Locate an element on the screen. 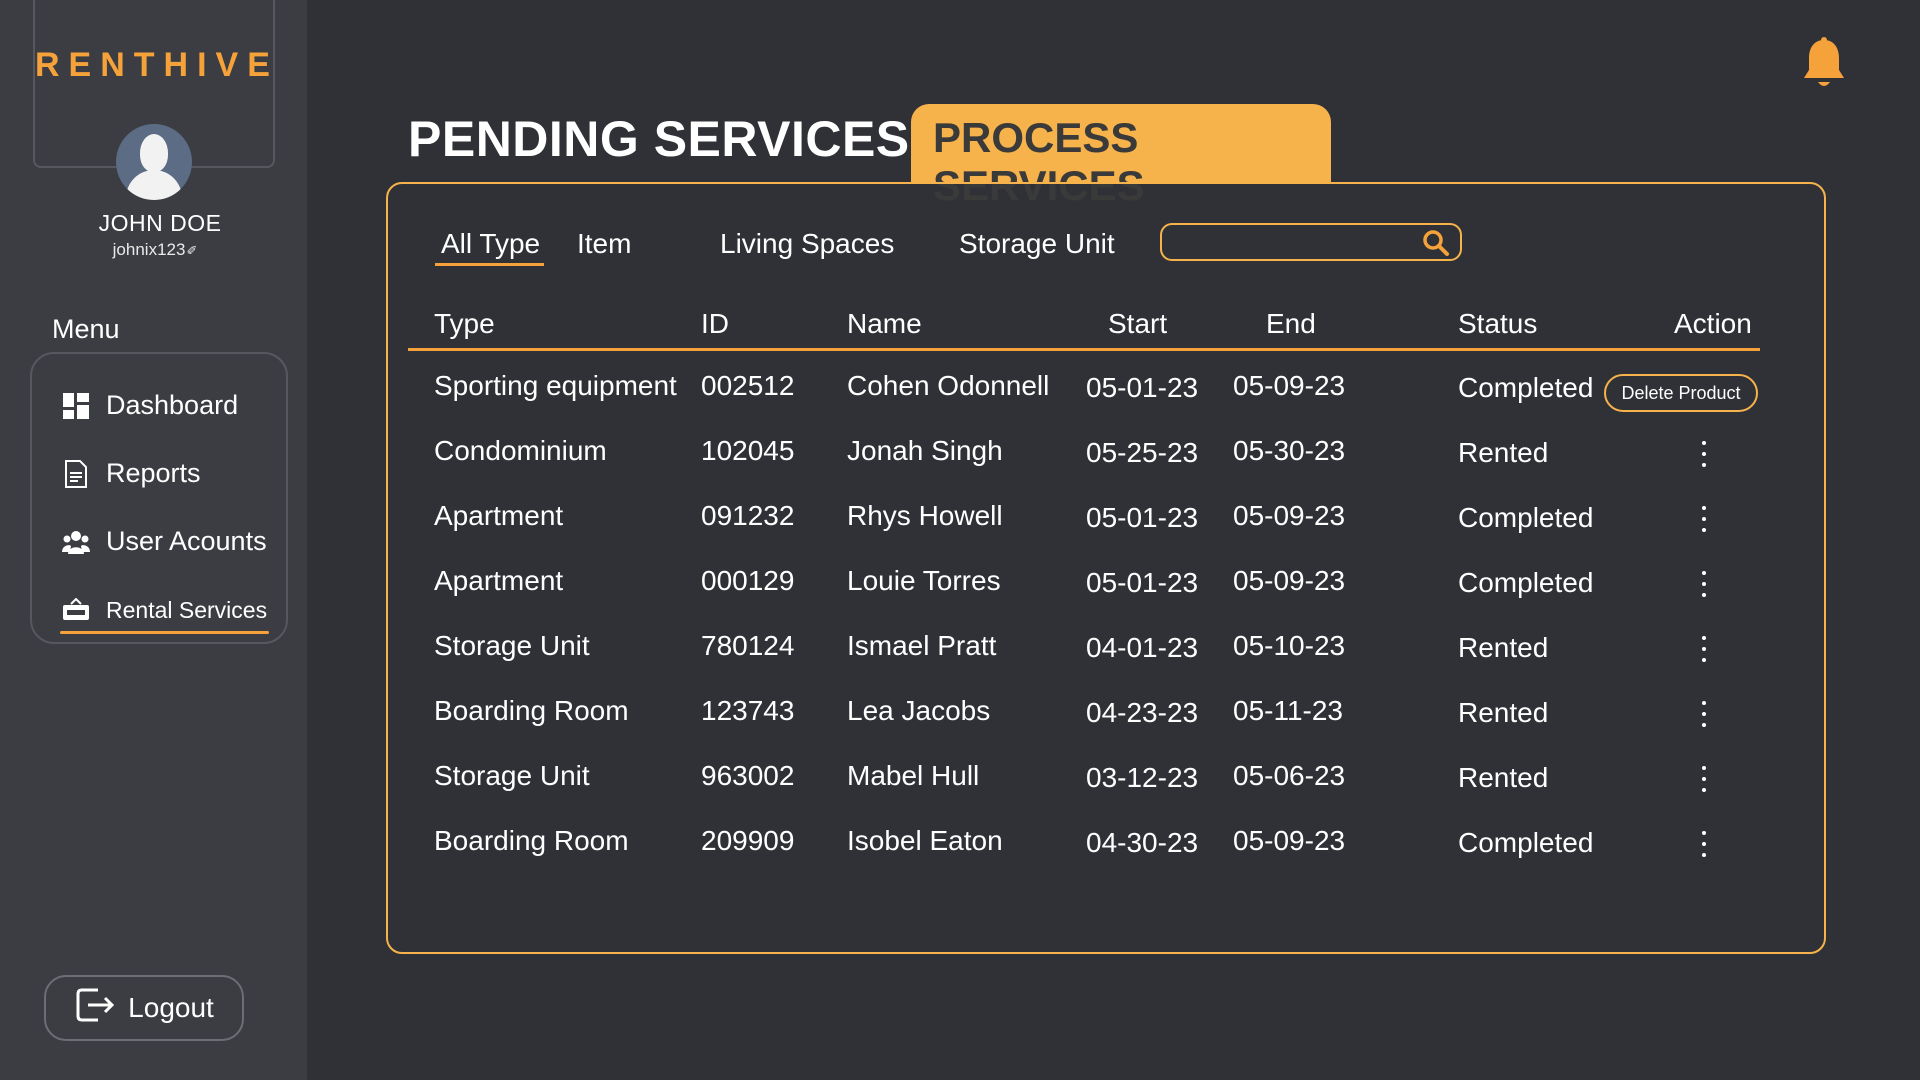 Image resolution: width=1920 pixels, height=1080 pixels. cell-id: 780124 is located at coordinates (748, 645).